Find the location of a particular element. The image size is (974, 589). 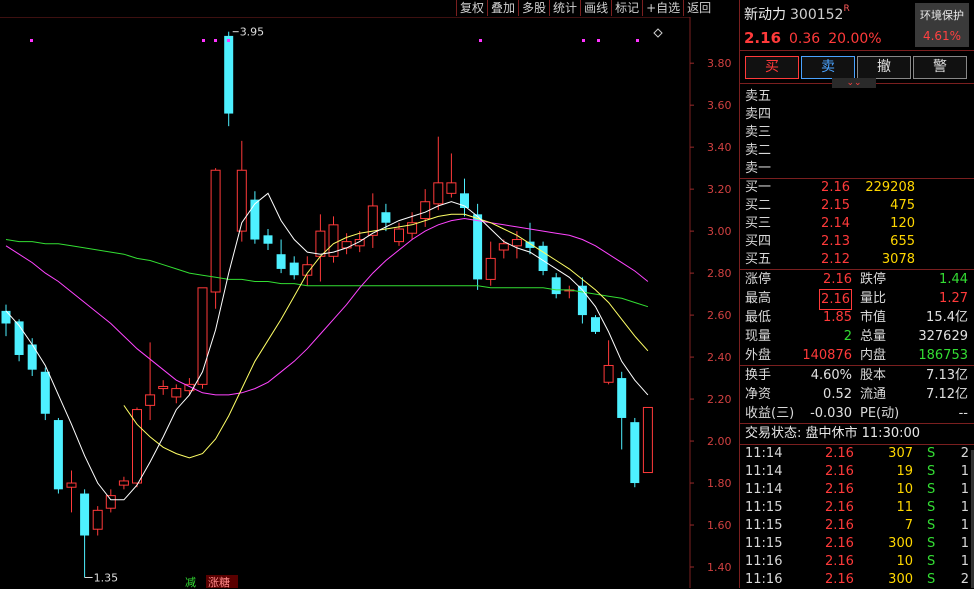

stat-value: 140876 is located at coordinates (827, 355).